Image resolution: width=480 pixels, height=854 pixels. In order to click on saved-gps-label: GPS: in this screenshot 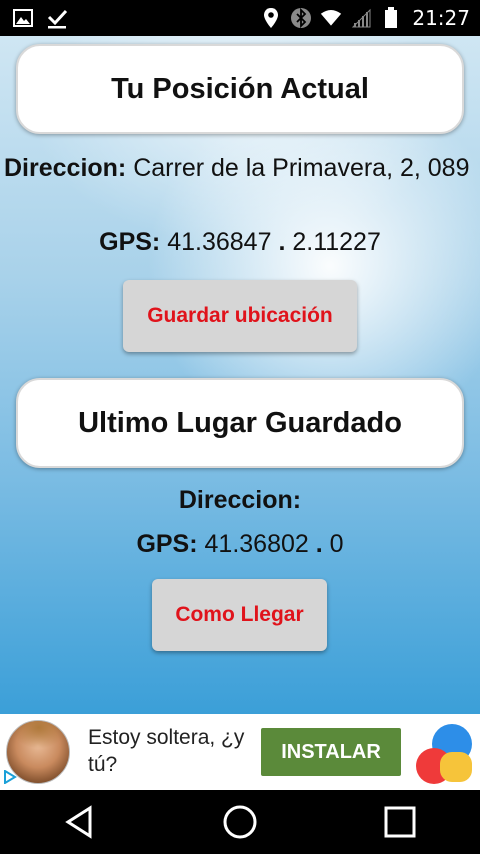, I will do `click(167, 544)`.